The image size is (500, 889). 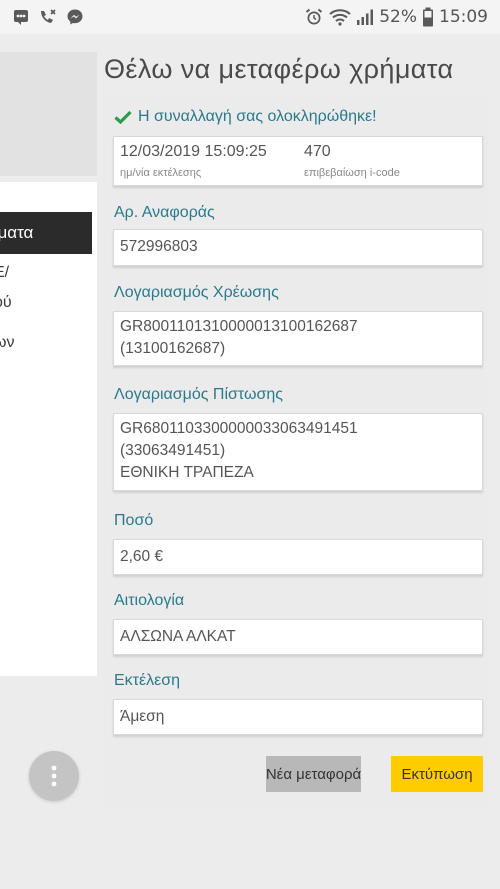 What do you see at coordinates (173, 348) in the screenshot?
I see `debit-account-number: (13100162687)` at bounding box center [173, 348].